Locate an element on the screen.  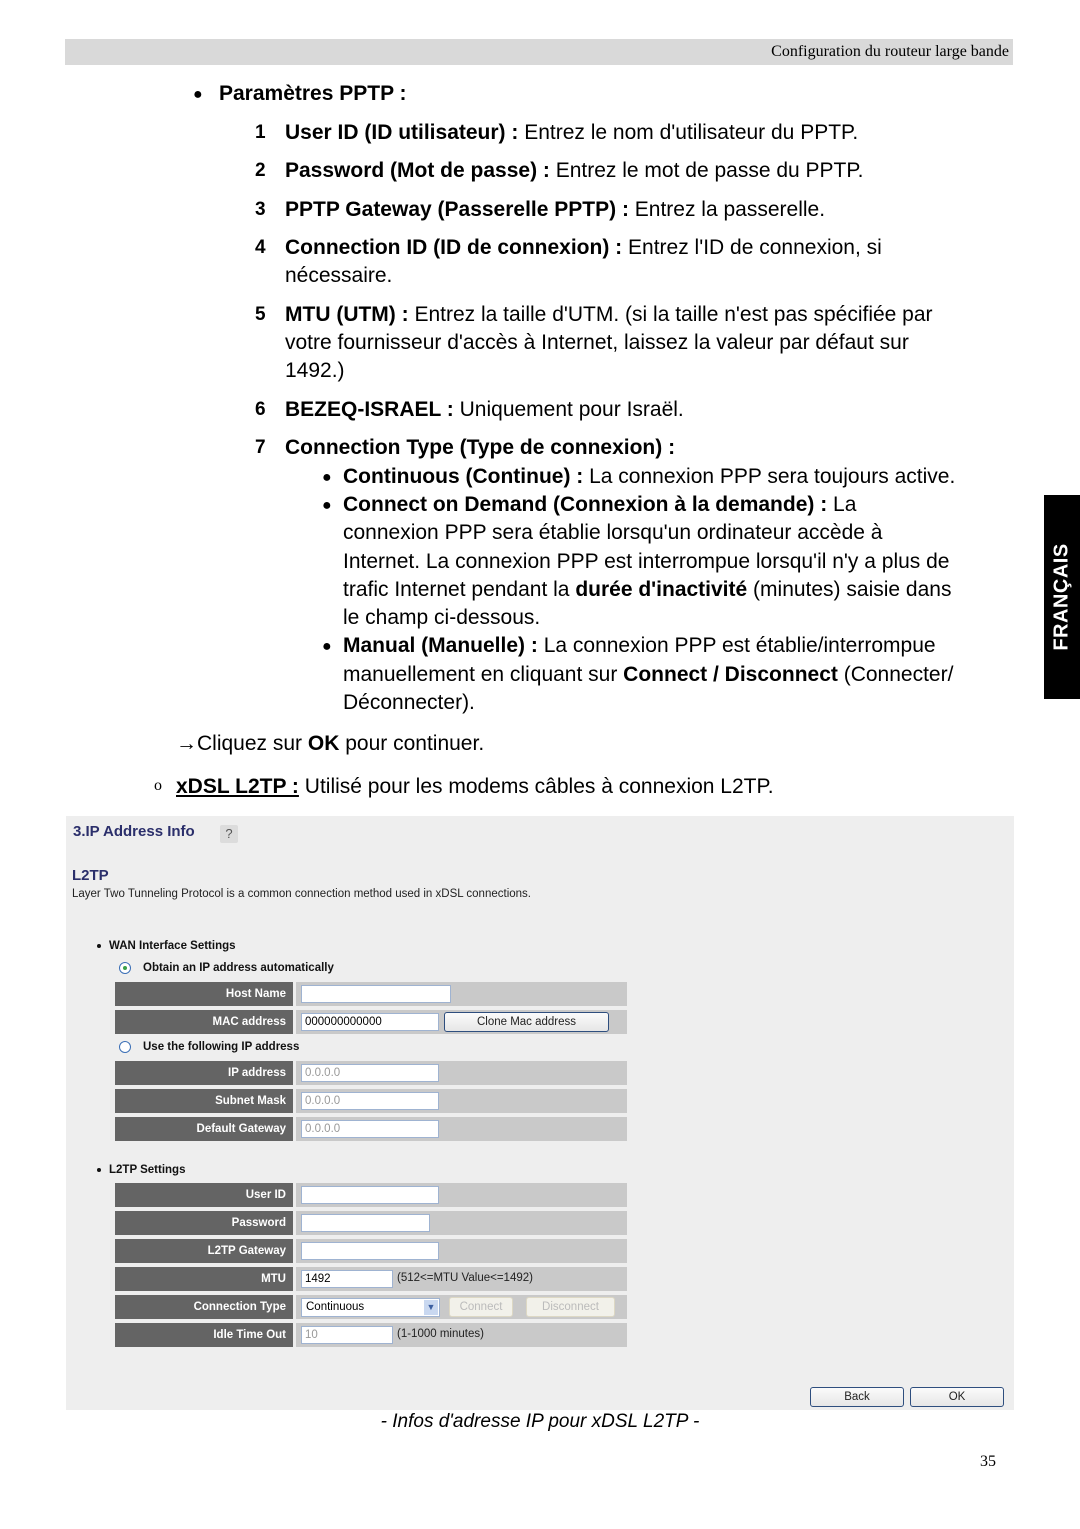
radio-selected-icon is located at coordinates (125, 968).